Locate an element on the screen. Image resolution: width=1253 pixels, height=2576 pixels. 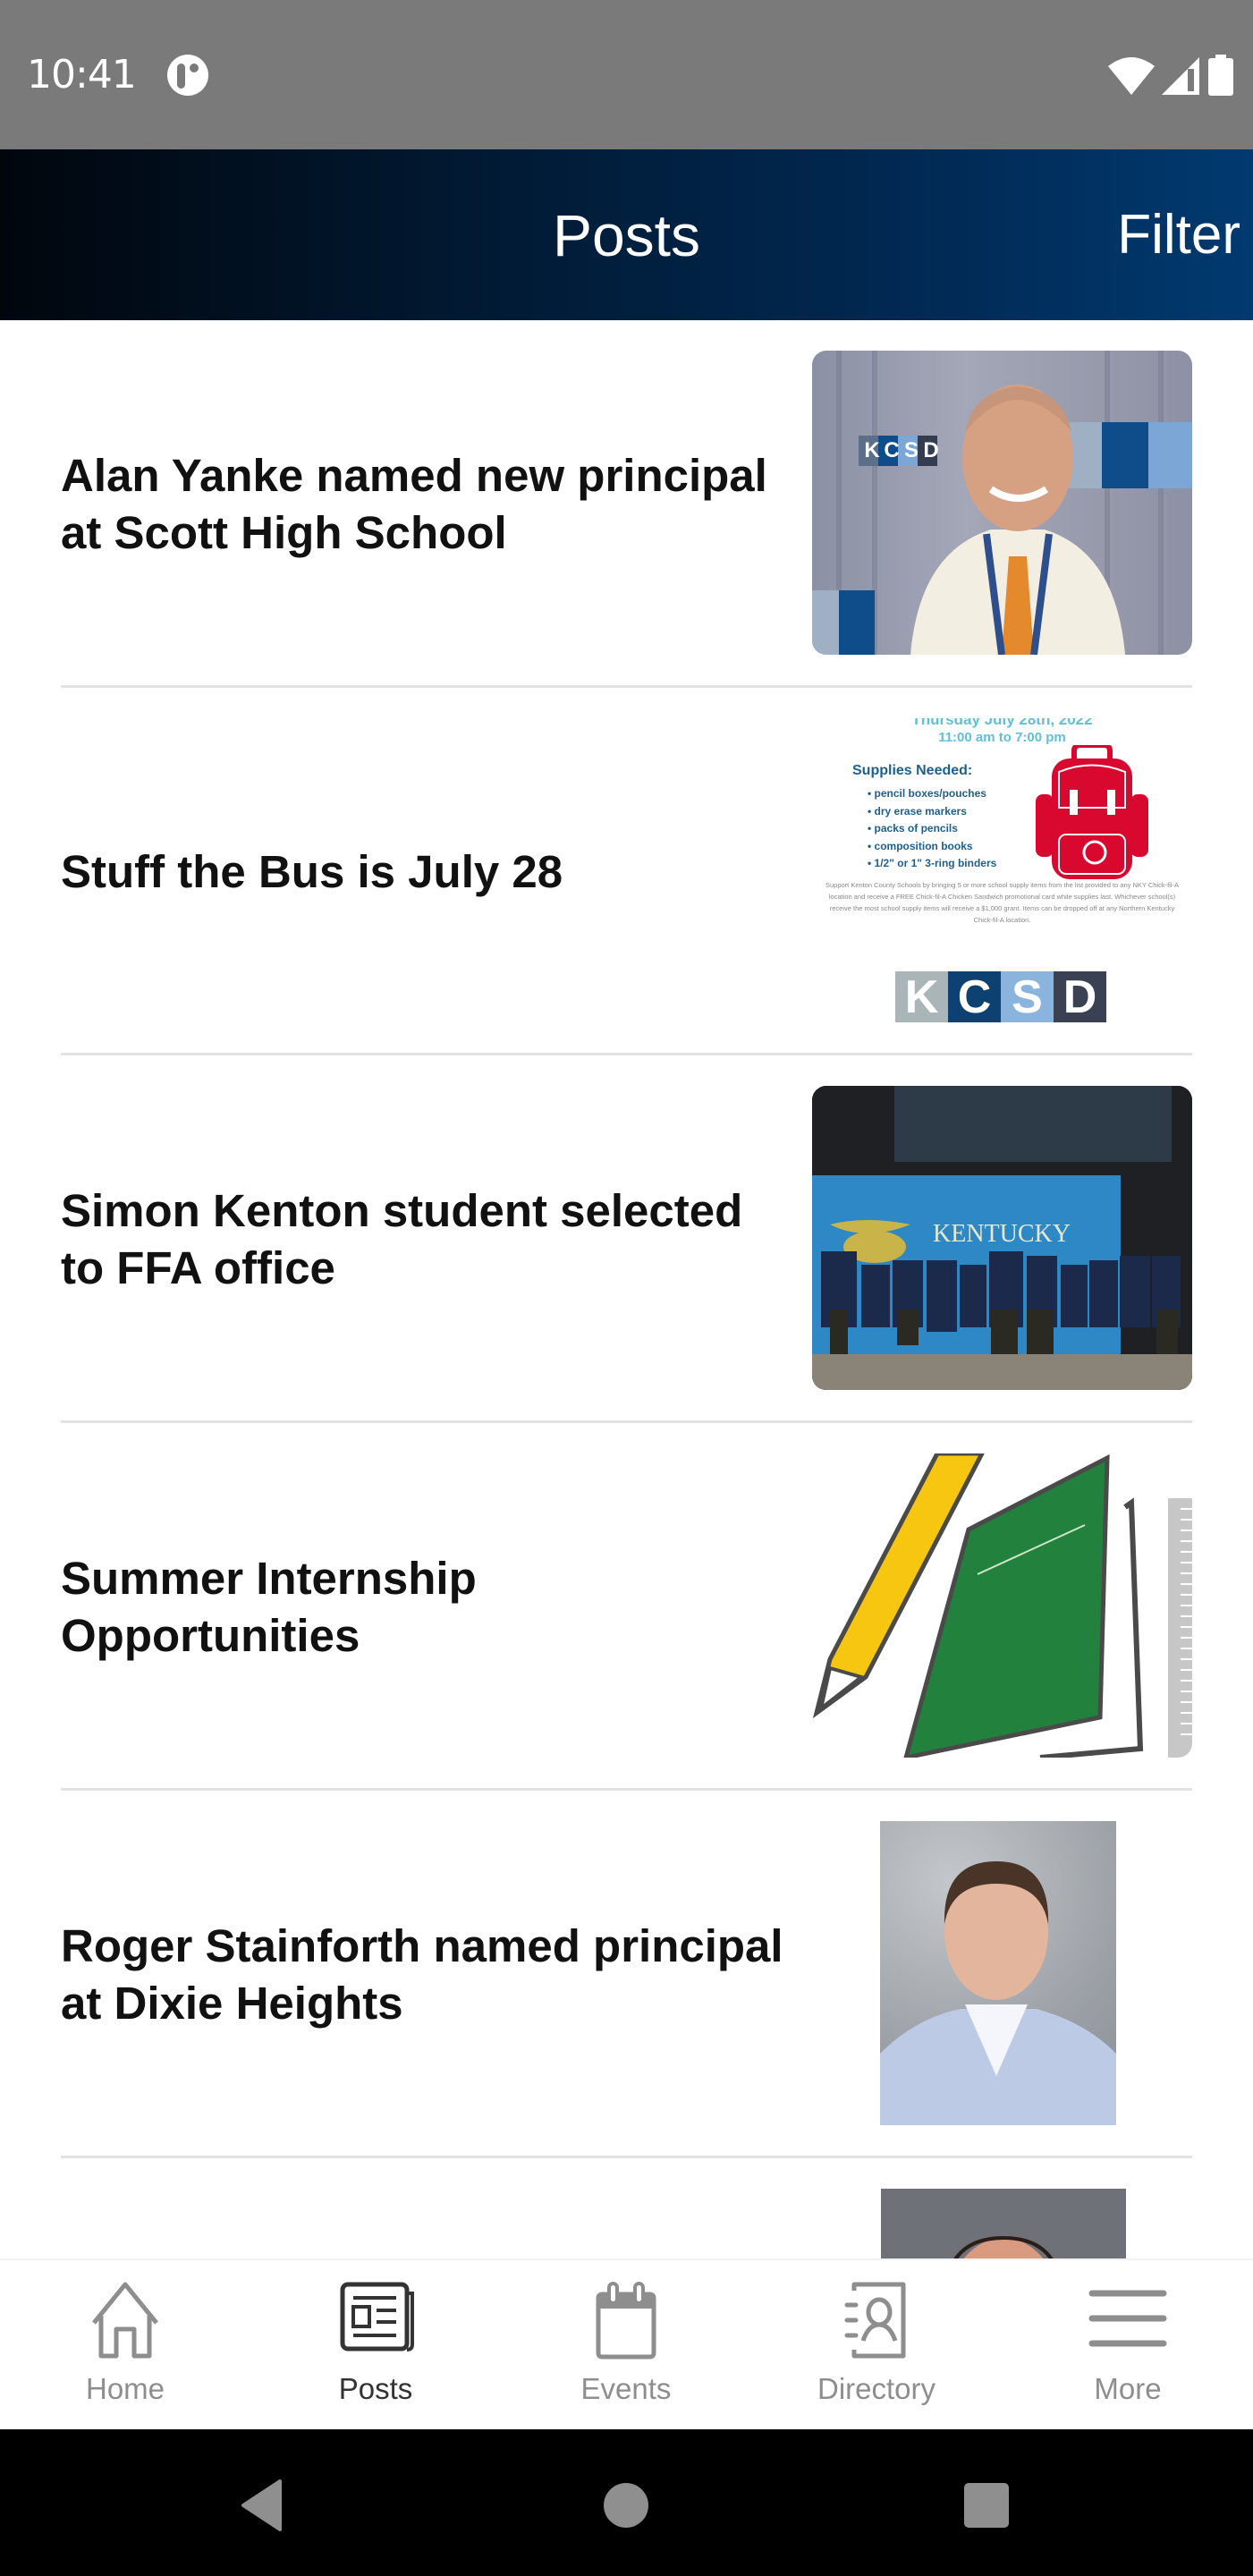
post-title: Stuff the Bus is July 28 is located at coordinates (312, 871).